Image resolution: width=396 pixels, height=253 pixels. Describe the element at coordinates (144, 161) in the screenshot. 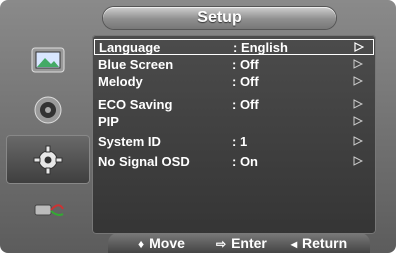

I see `menu-item-label: No Signal OSD` at that location.